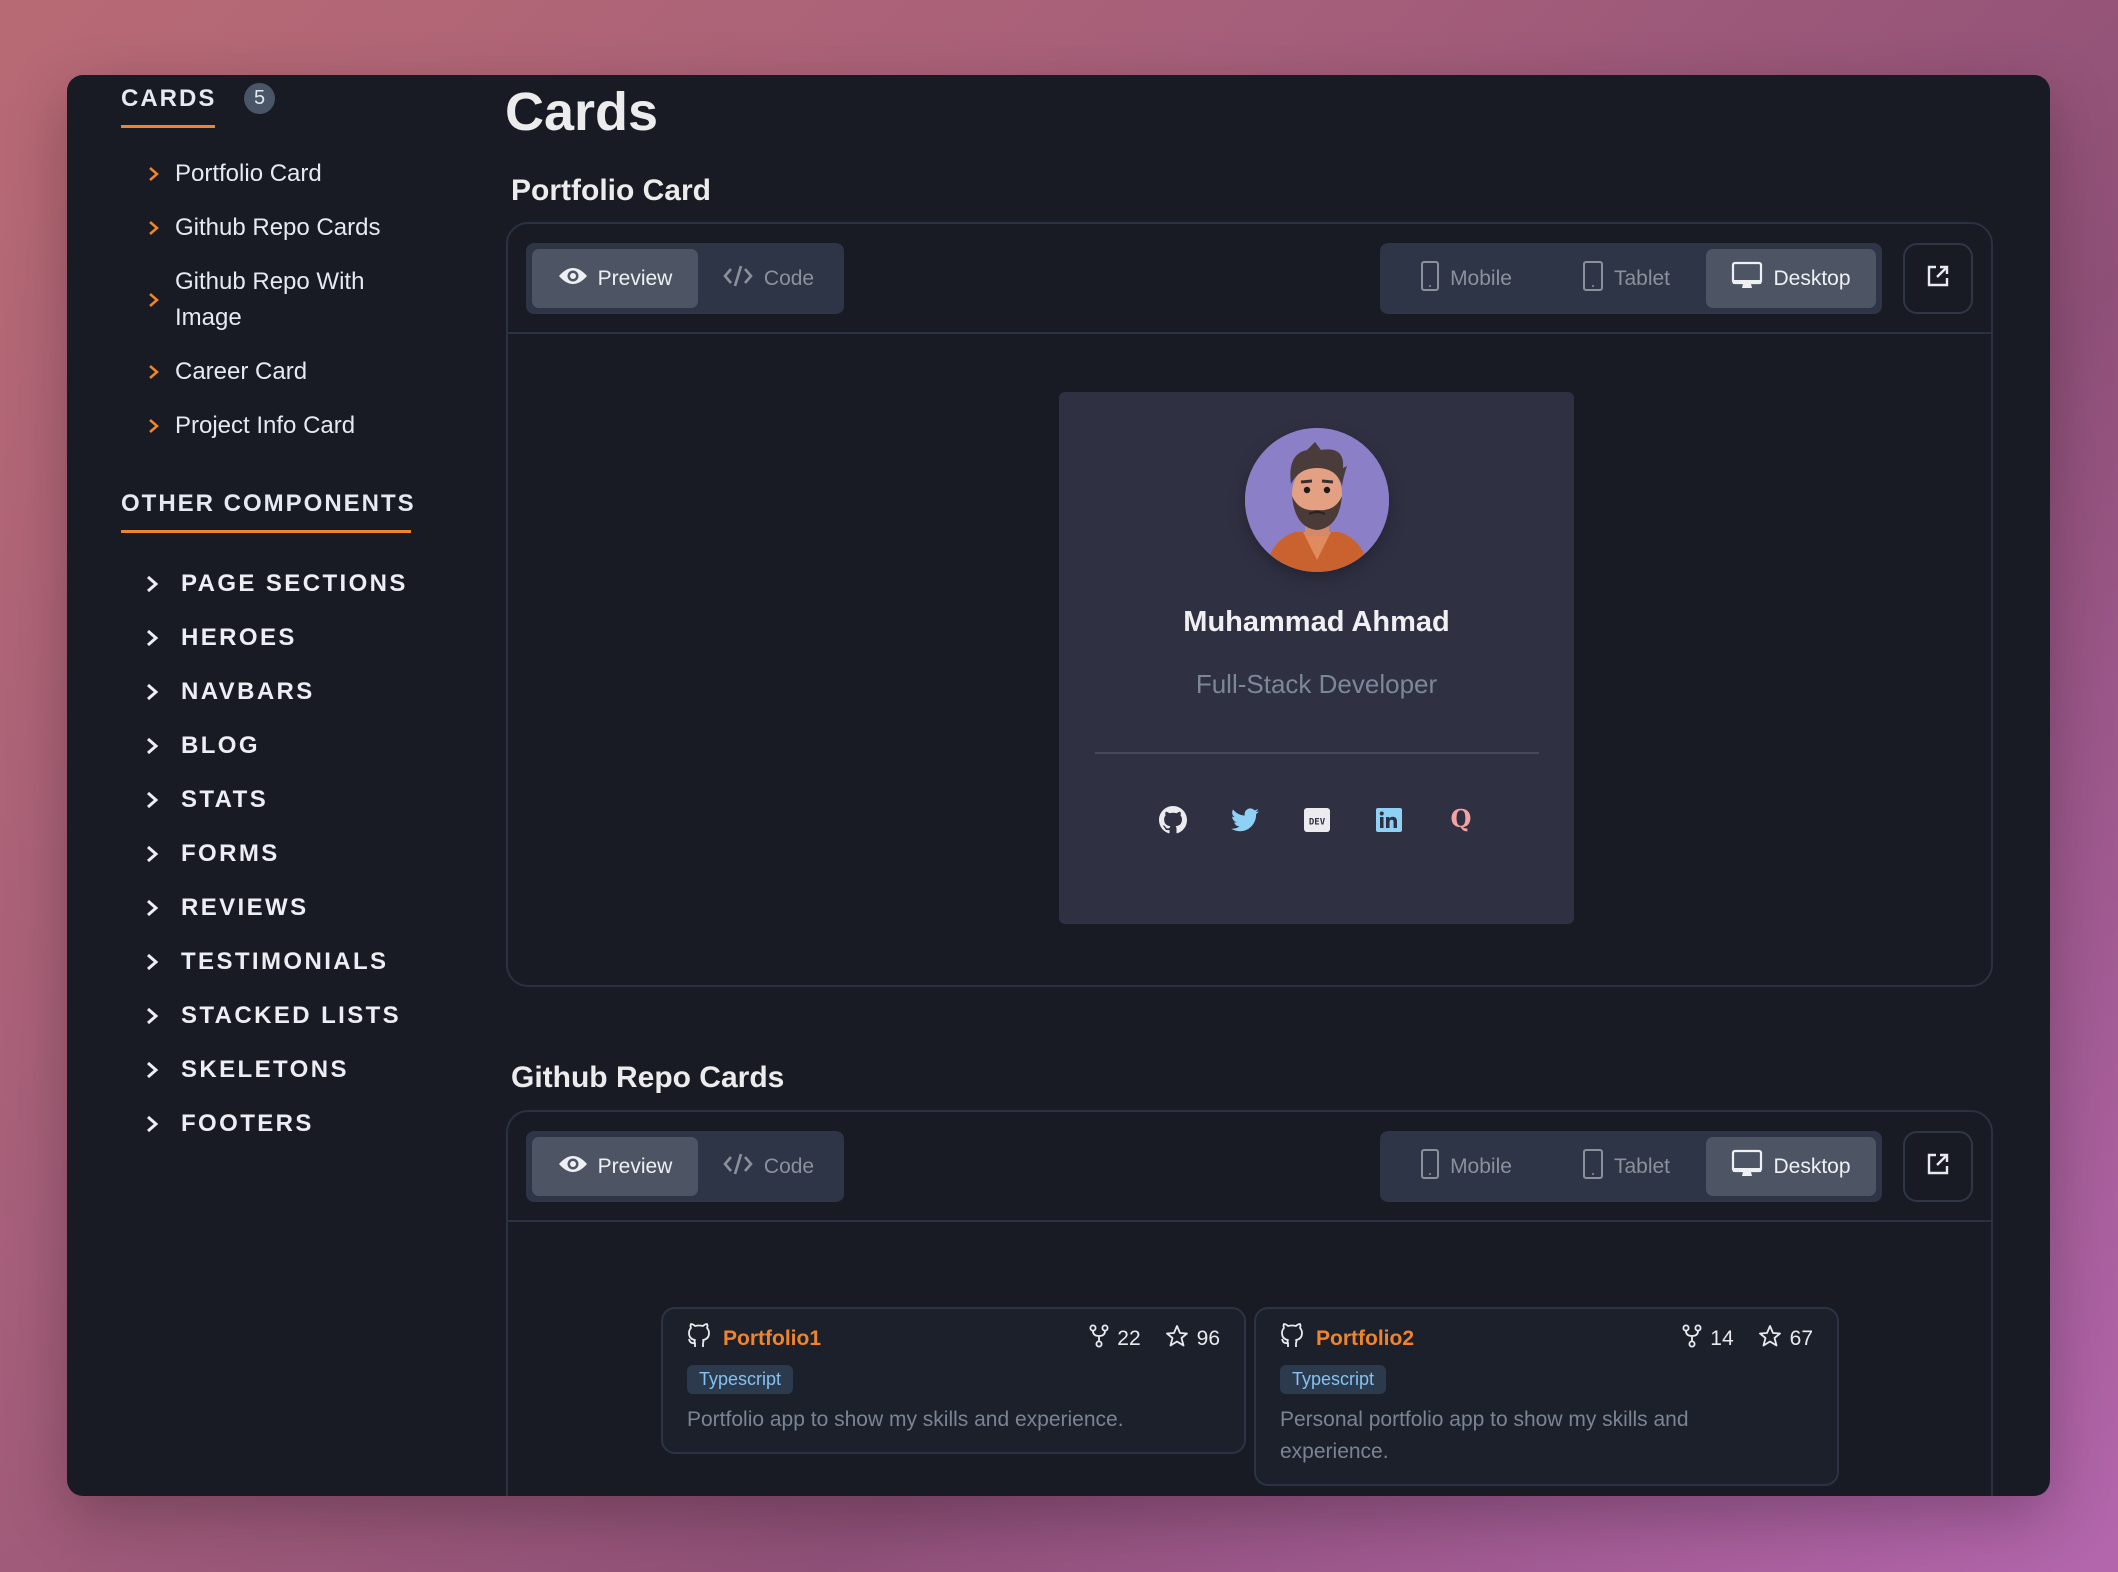 This screenshot has width=2118, height=1572. Describe the element at coordinates (1208, 1338) in the screenshot. I see `star-count: 96` at that location.